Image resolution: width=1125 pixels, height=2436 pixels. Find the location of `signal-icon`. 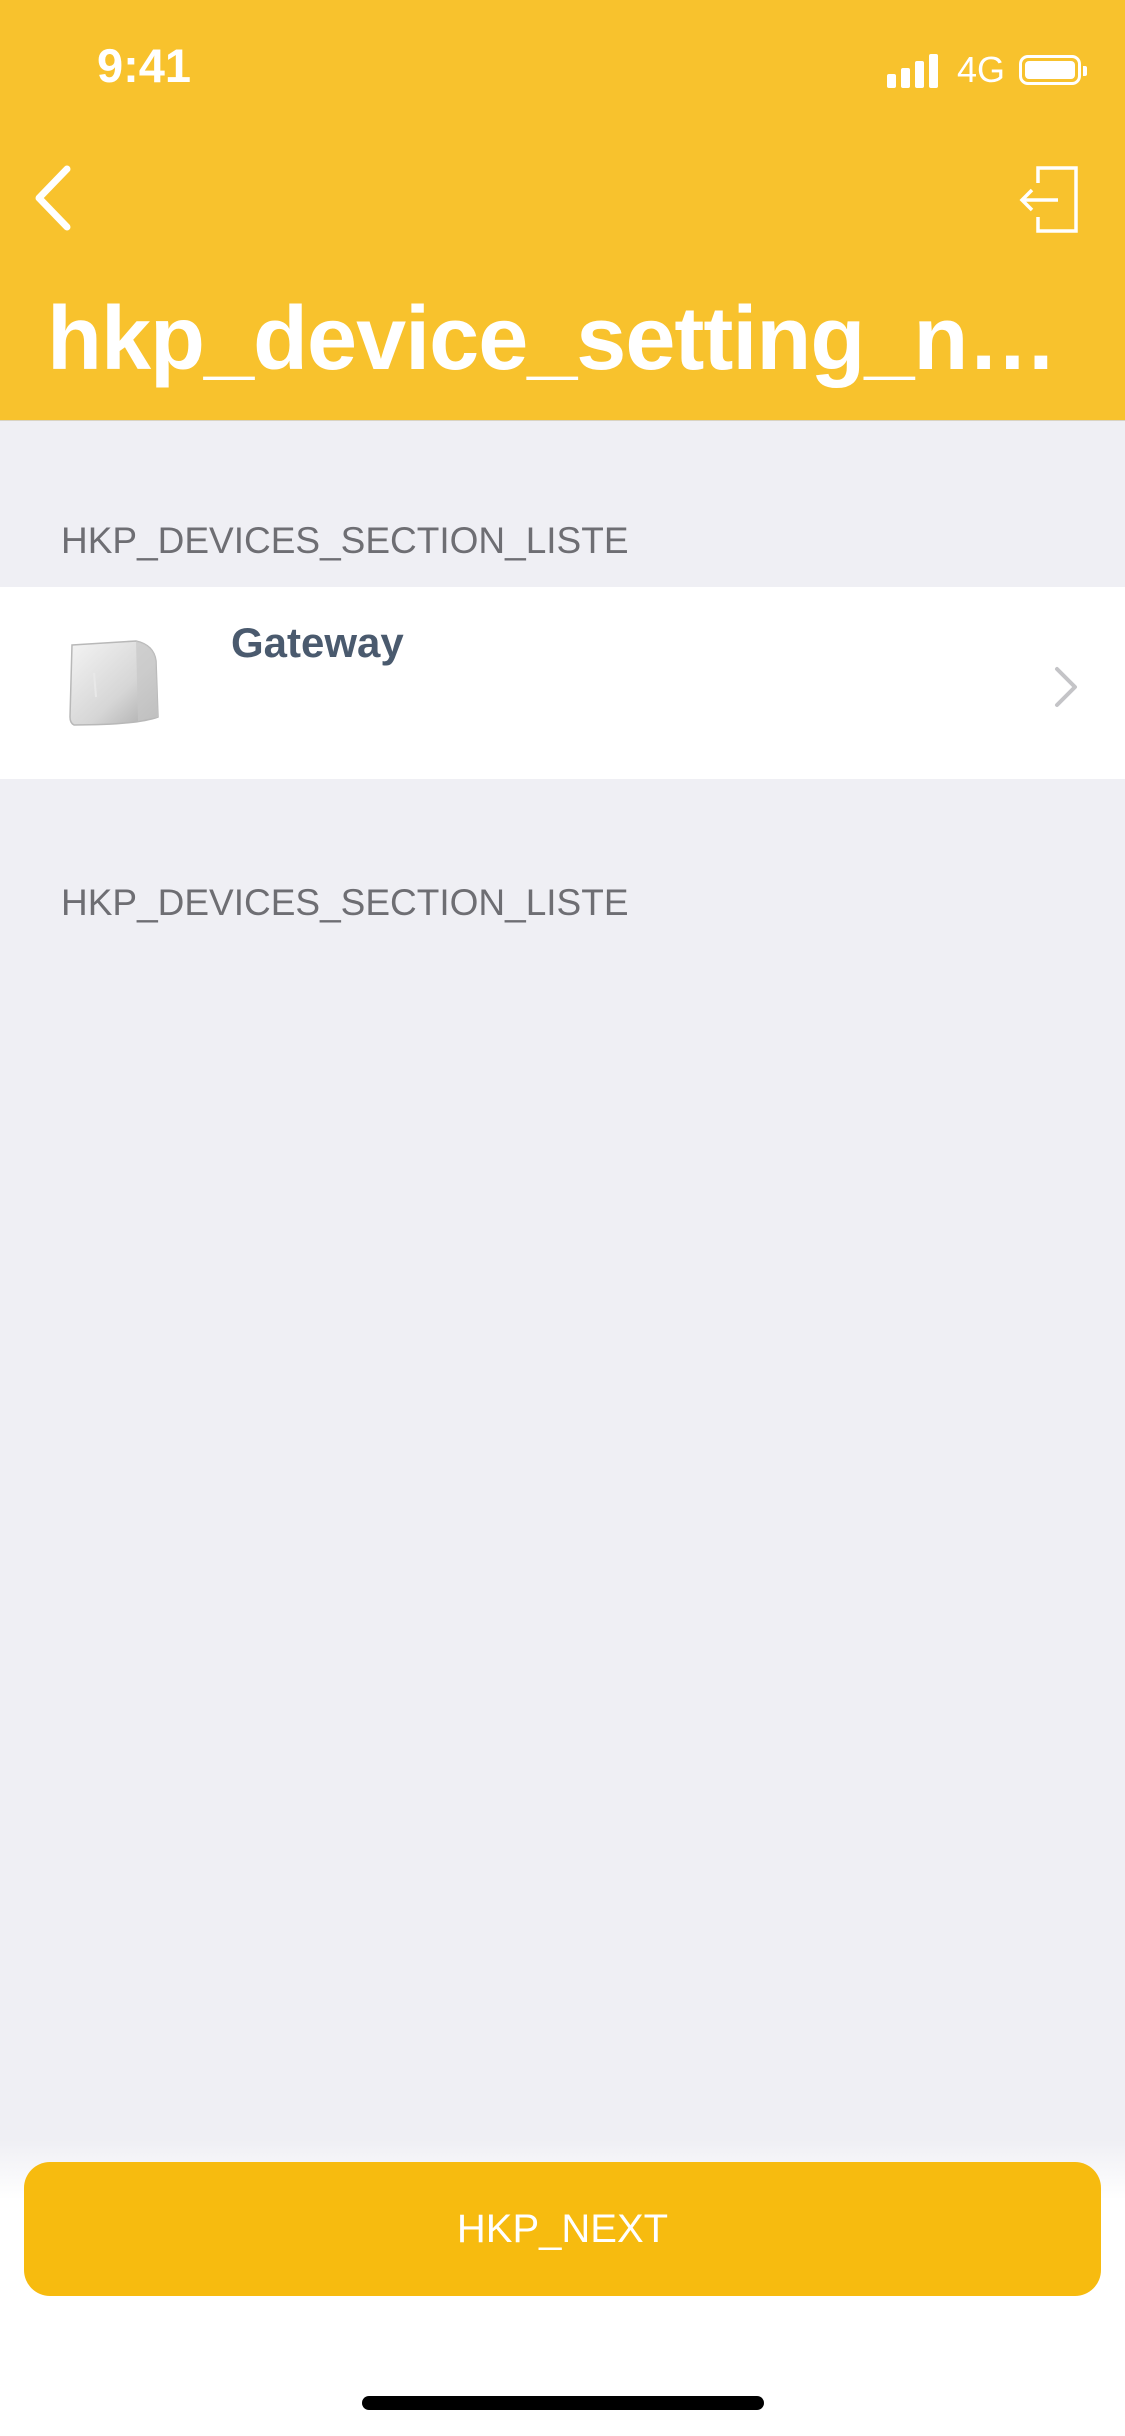

signal-icon is located at coordinates (914, 70).